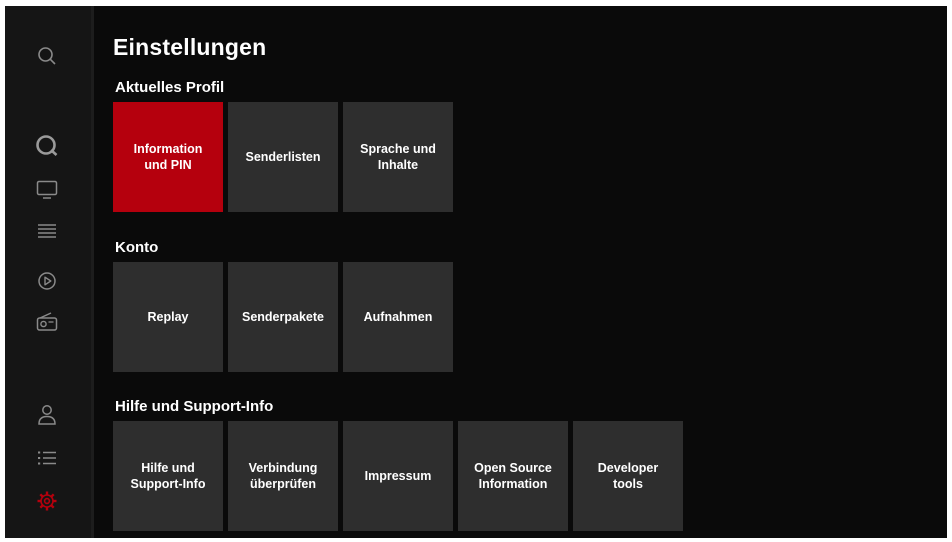  Describe the element at coordinates (628, 476) in the screenshot. I see `tile-developer-tools: Developer tools` at that location.